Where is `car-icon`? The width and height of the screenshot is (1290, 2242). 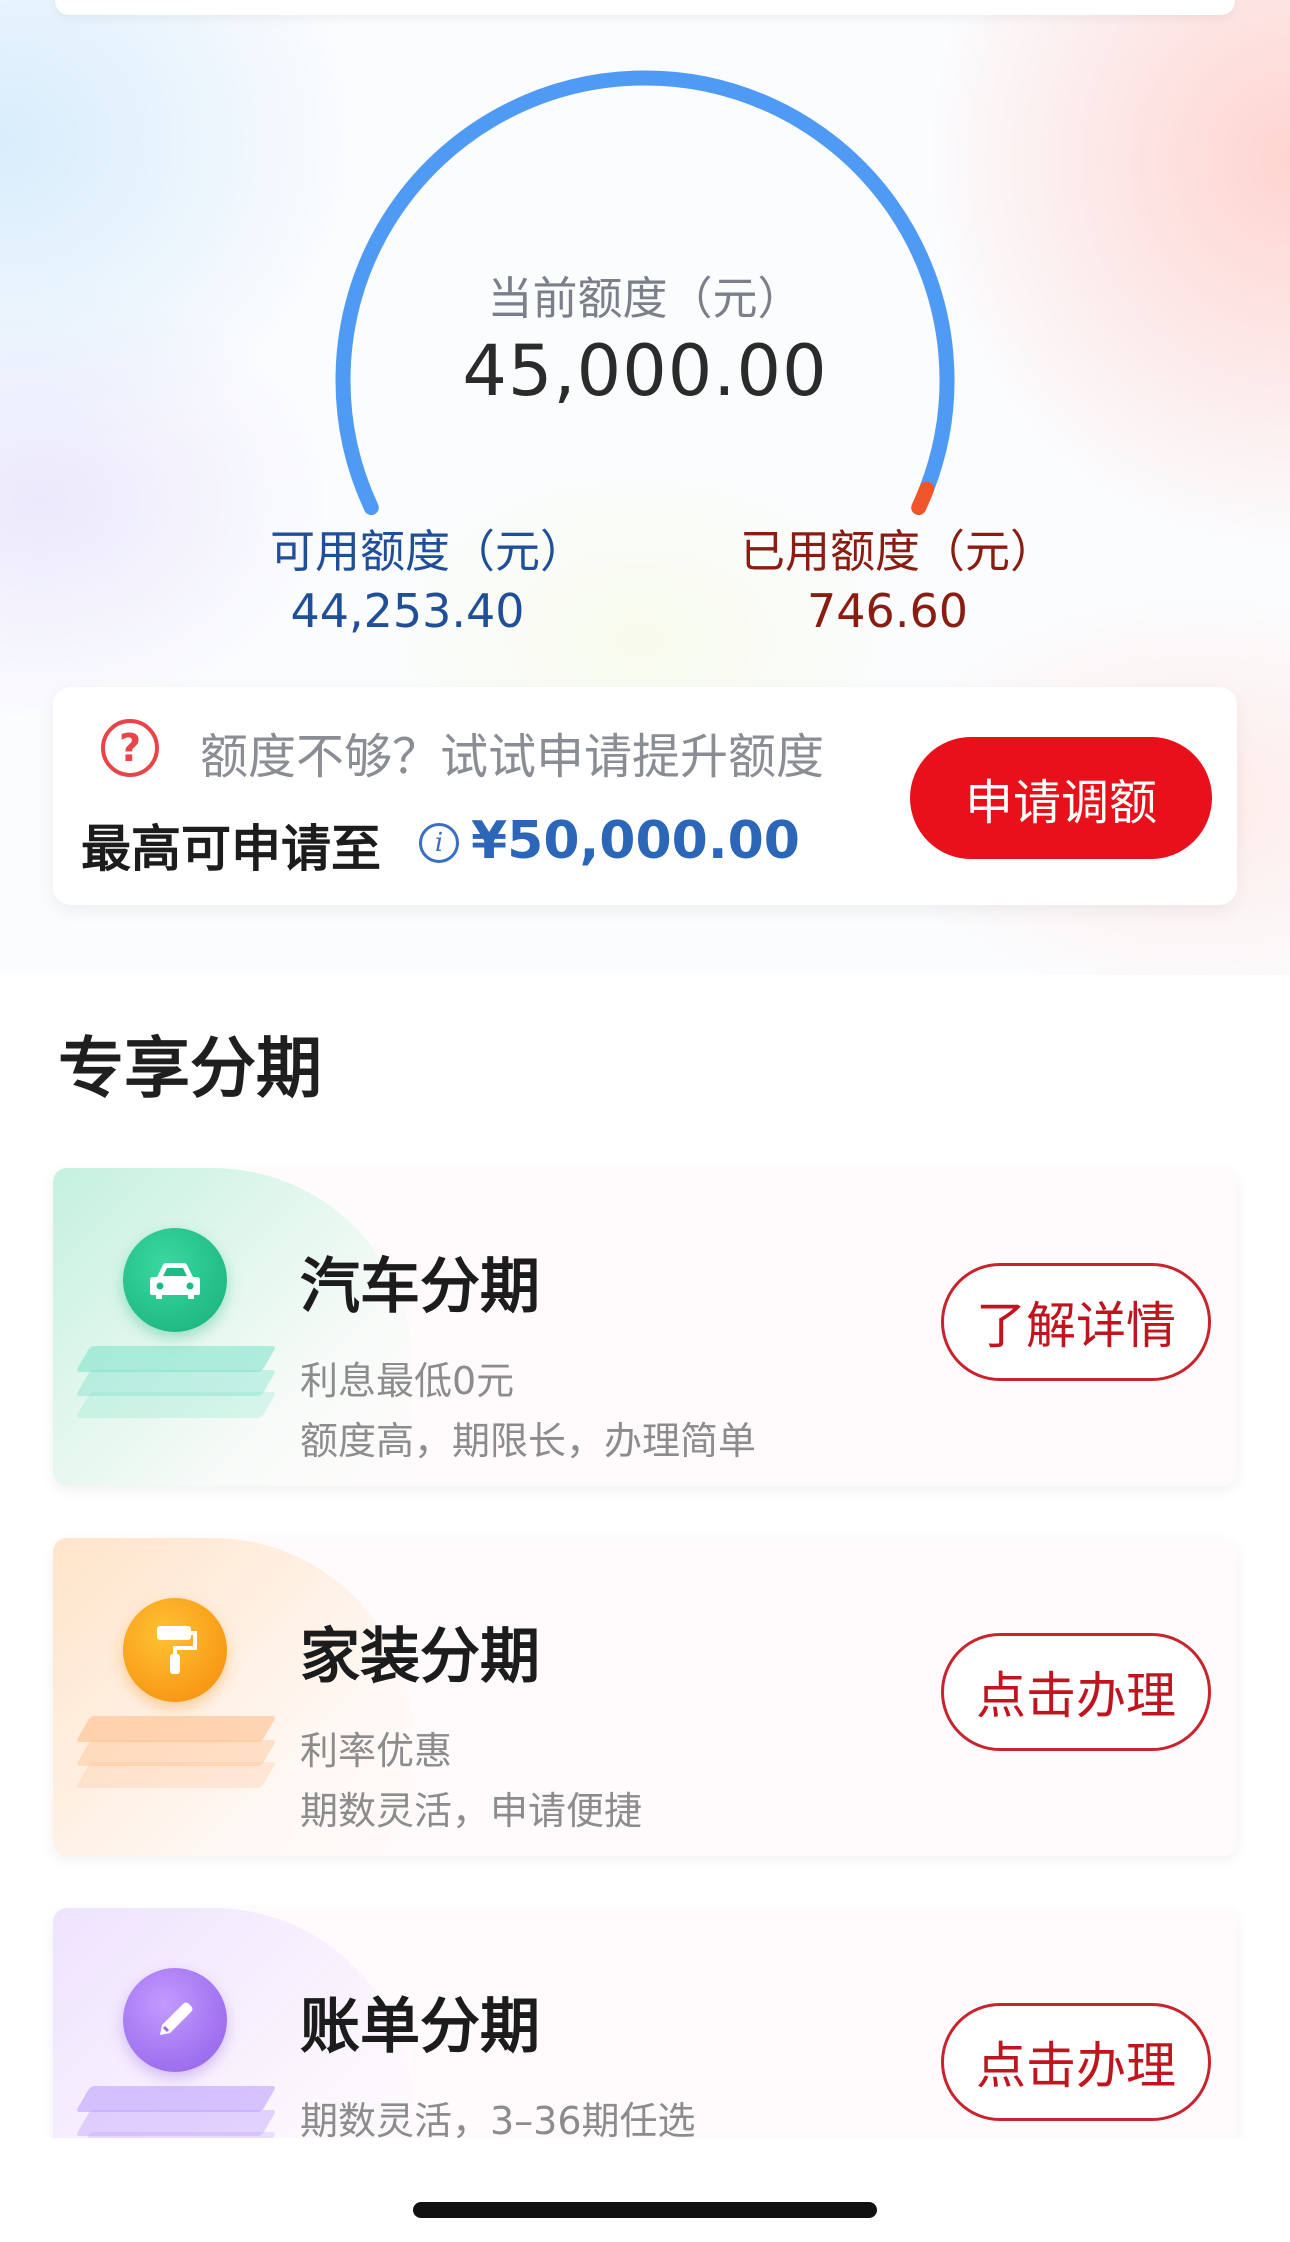
car-icon is located at coordinates (175, 1281).